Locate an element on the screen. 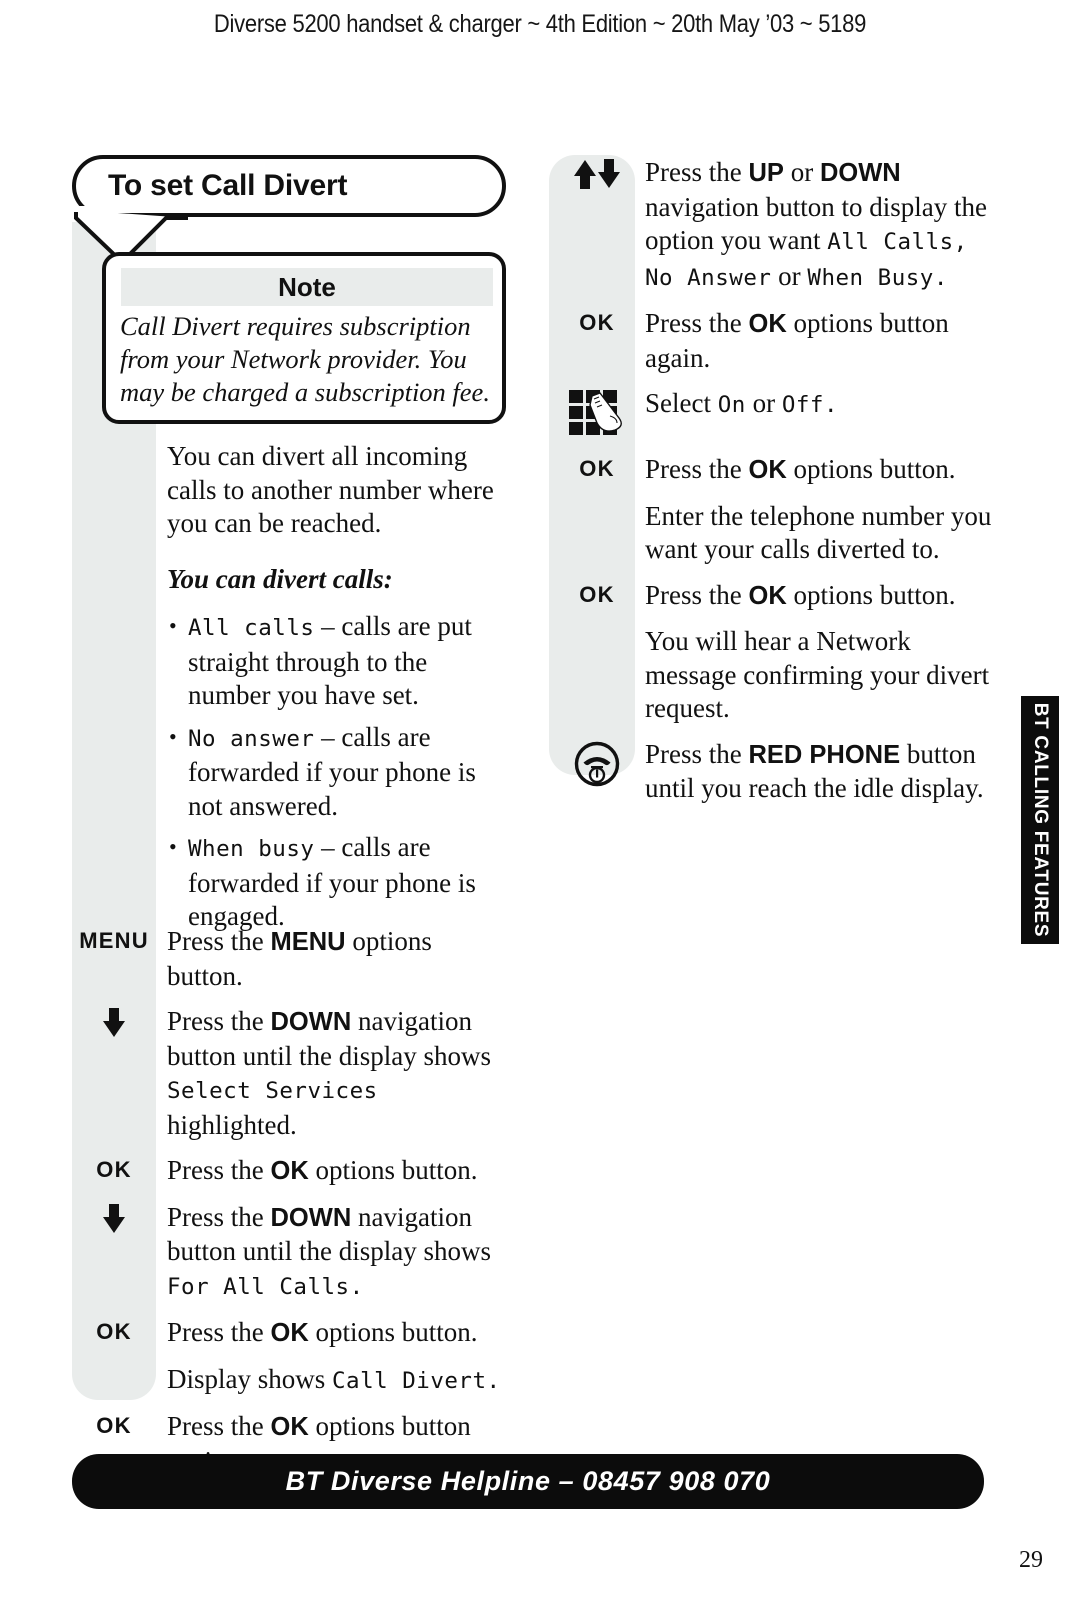  lcd-text: When busy is located at coordinates (251, 849).